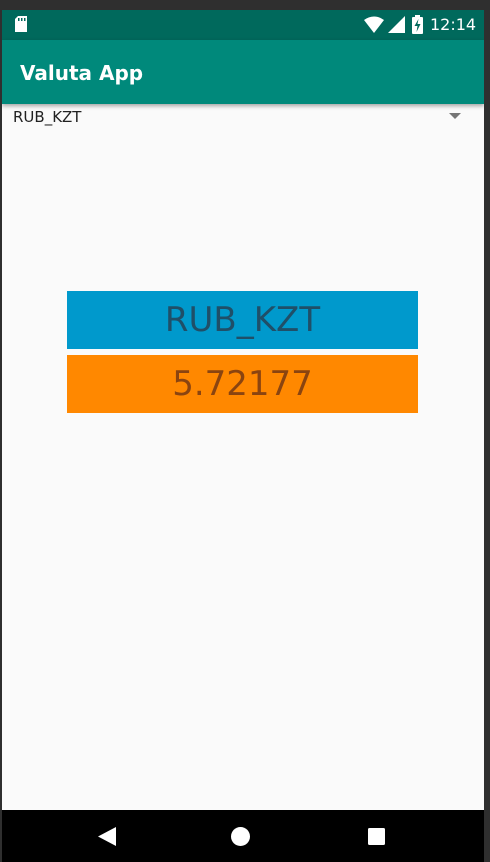  What do you see at coordinates (21, 24) in the screenshot?
I see `sd-card-icon` at bounding box center [21, 24].